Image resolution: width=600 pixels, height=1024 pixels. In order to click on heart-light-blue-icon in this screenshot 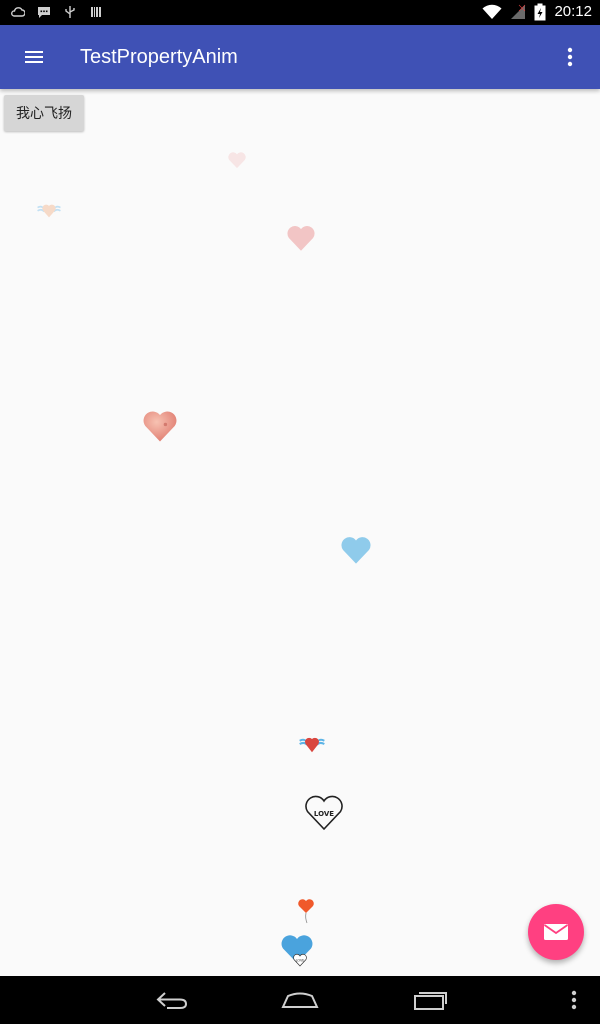, I will do `click(356, 550)`.